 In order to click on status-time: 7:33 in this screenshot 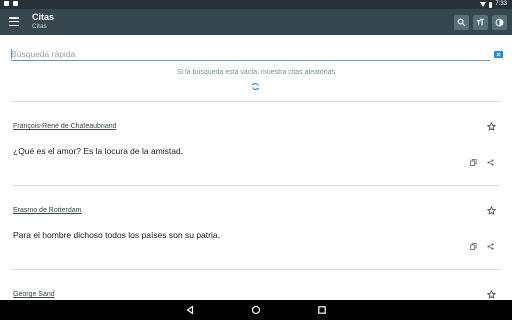, I will do `click(501, 4)`.